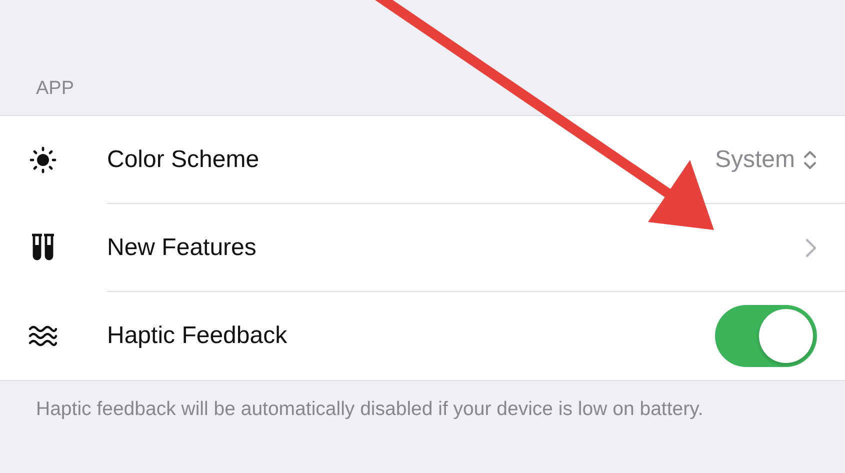 This screenshot has height=473, width=845. I want to click on waves-icon, so click(43, 336).